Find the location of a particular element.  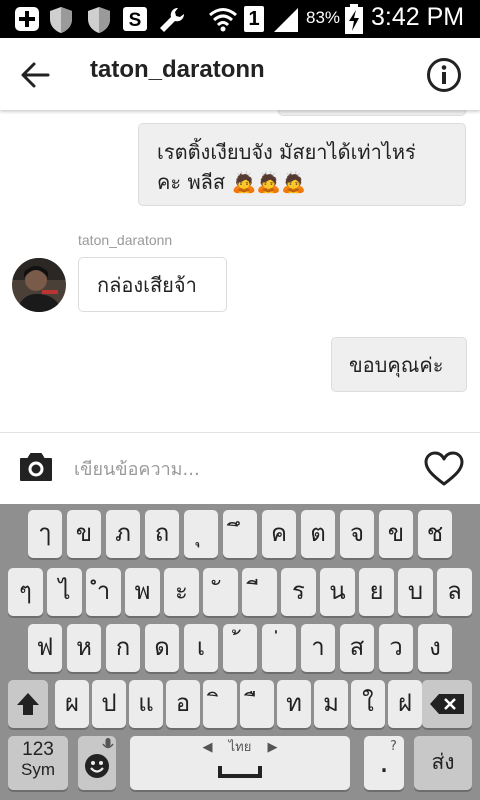

key-label: ร is located at coordinates (298, 591).